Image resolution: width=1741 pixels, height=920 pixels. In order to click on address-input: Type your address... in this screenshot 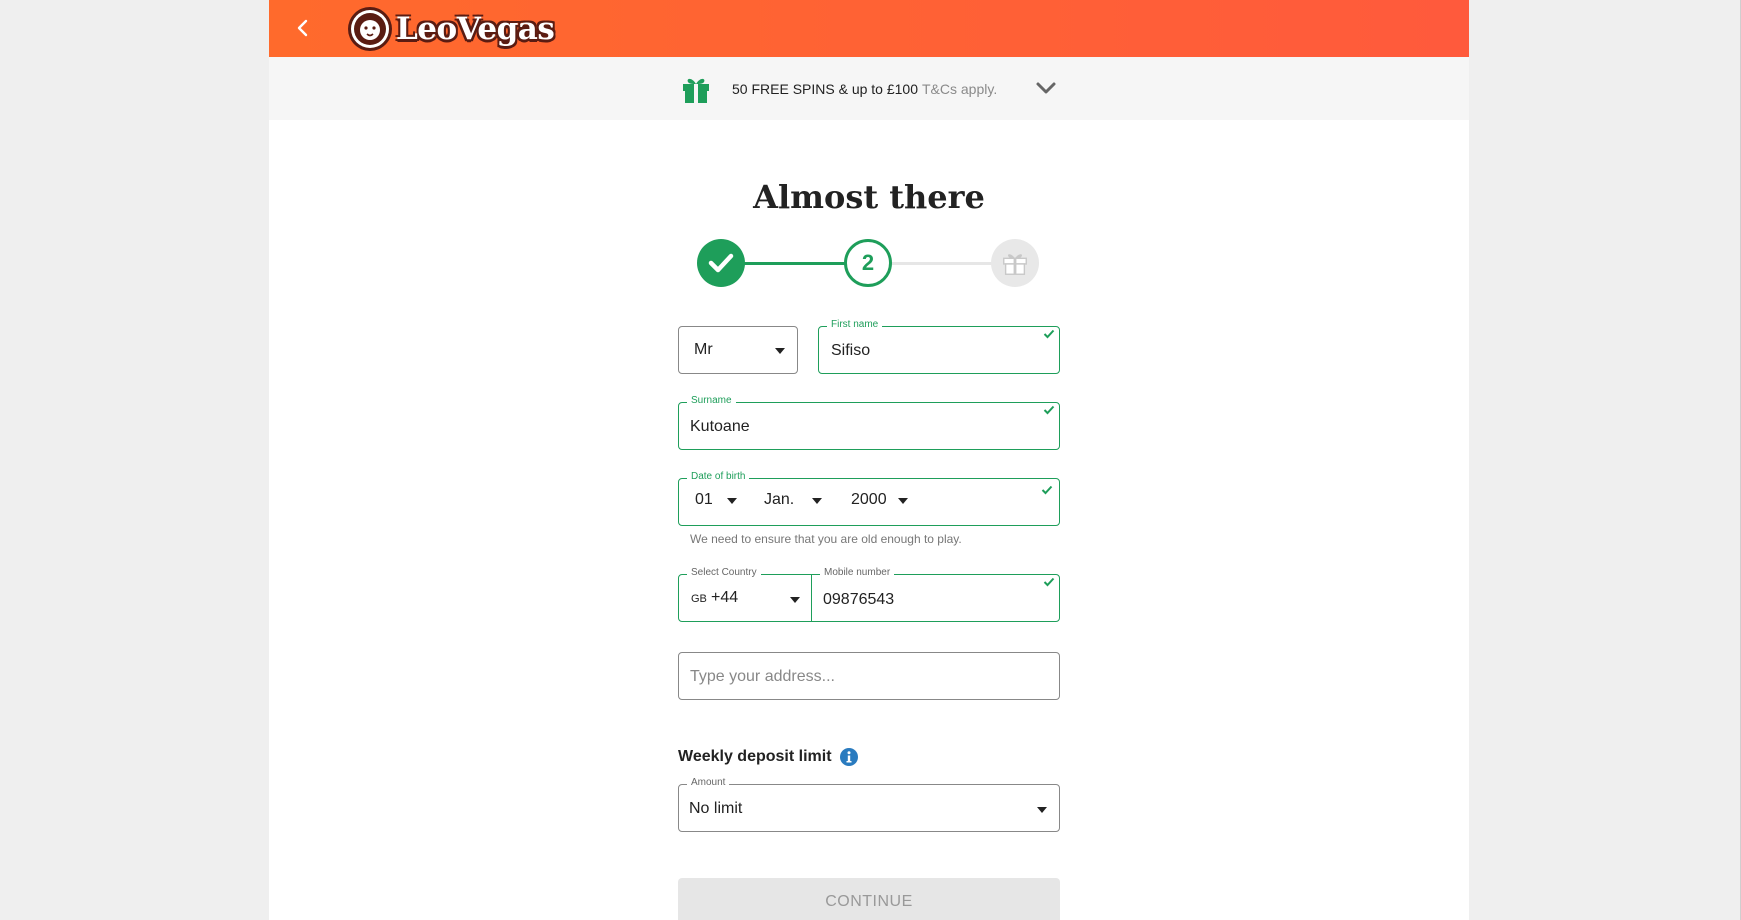, I will do `click(869, 676)`.